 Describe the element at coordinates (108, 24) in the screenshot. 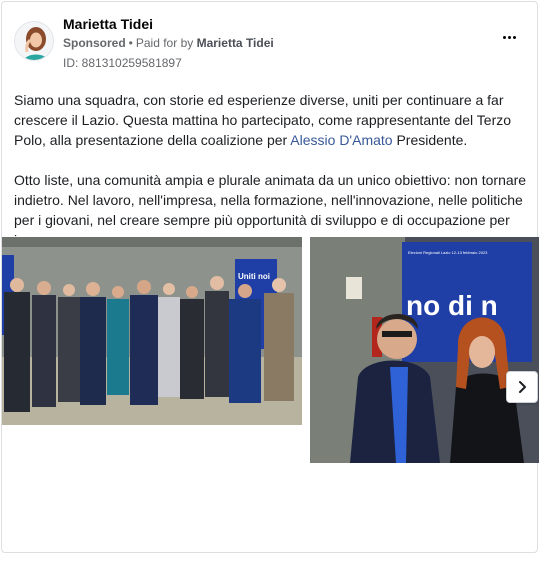

I see `author-name: Marietta Tidei` at that location.